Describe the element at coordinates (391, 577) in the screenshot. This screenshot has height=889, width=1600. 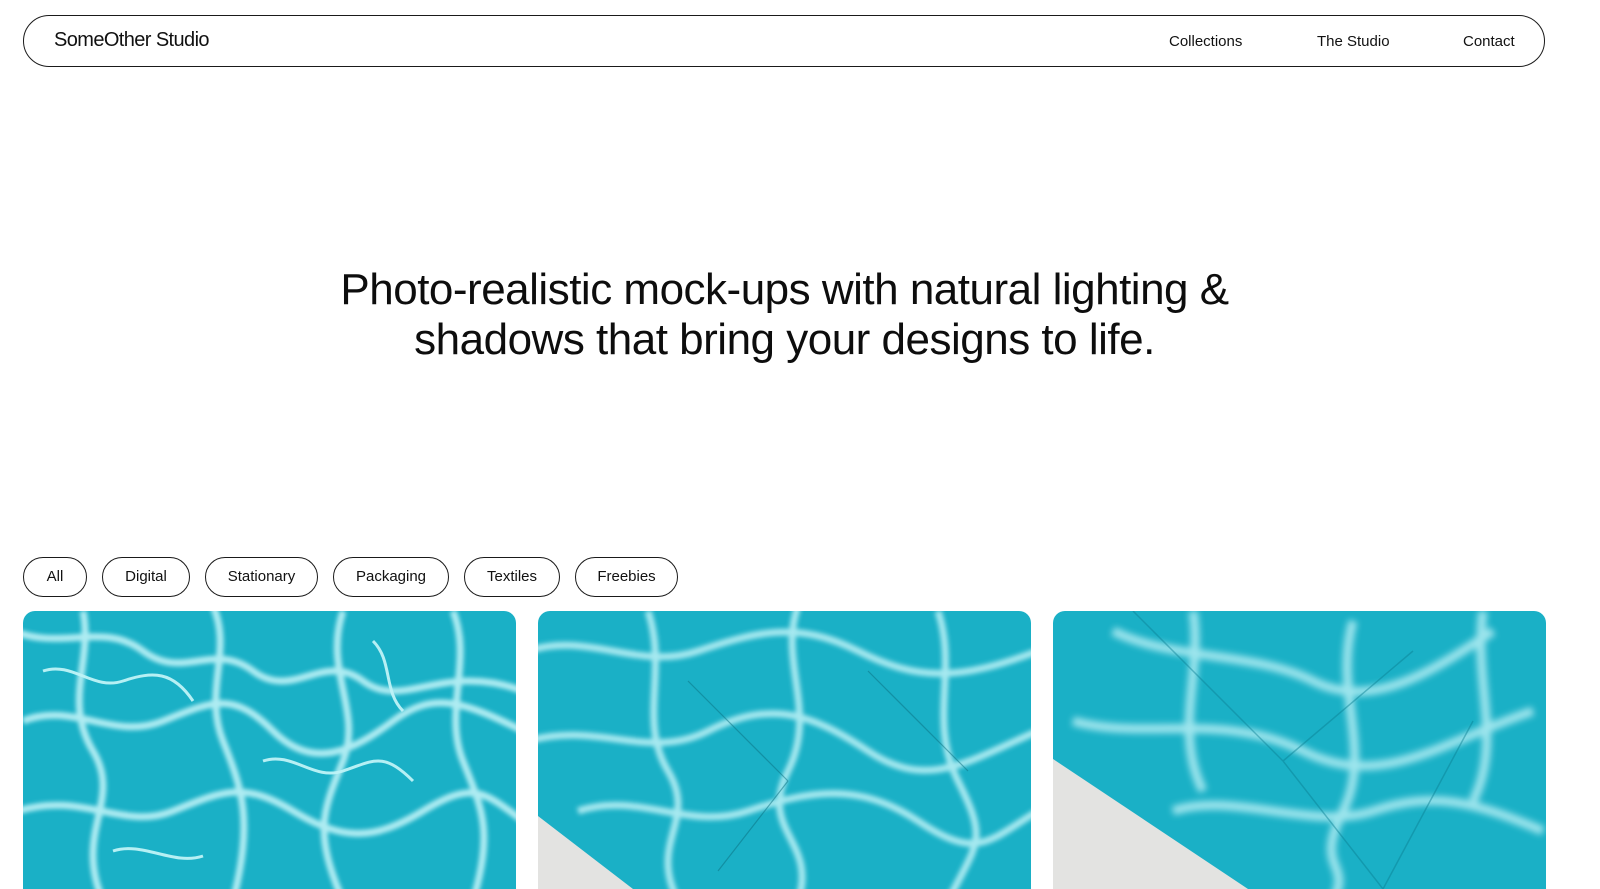
I see `filter-chip-packaging: Packaging` at that location.